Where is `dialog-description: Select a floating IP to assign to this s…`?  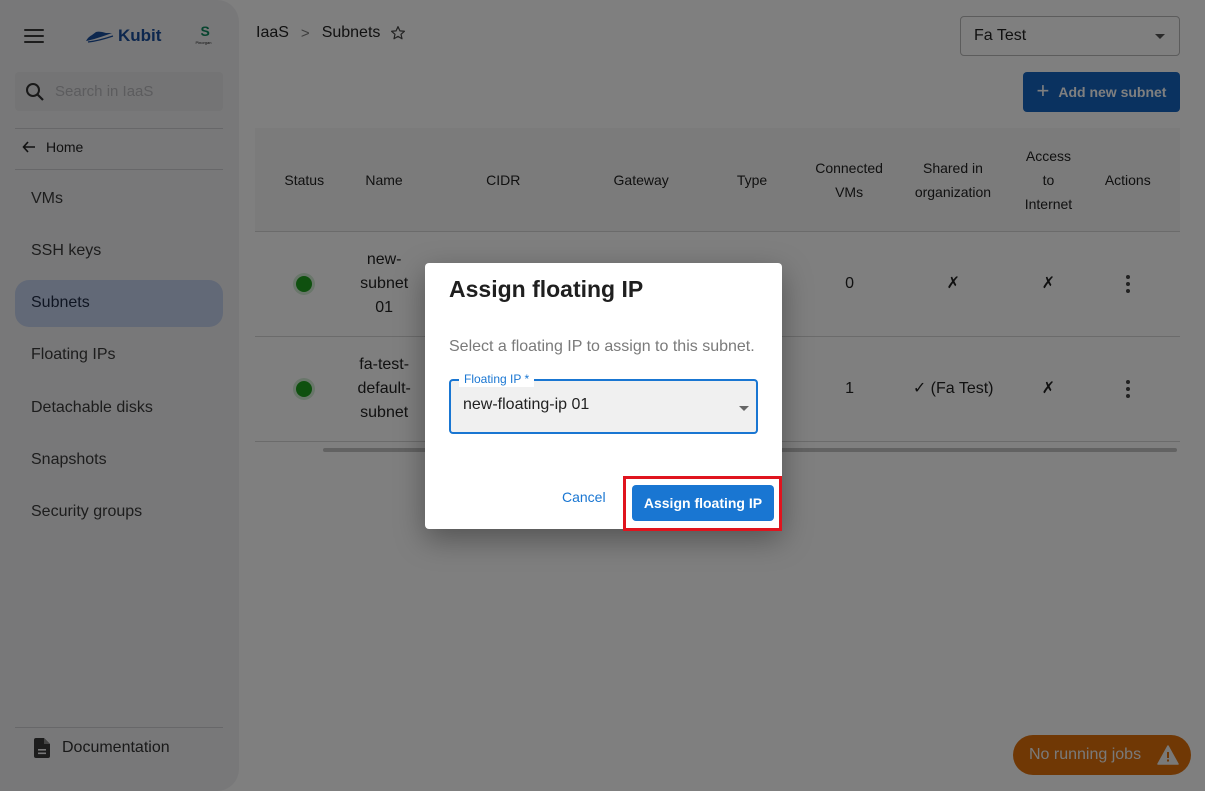 dialog-description: Select a floating IP to assign to this s… is located at coordinates (602, 346).